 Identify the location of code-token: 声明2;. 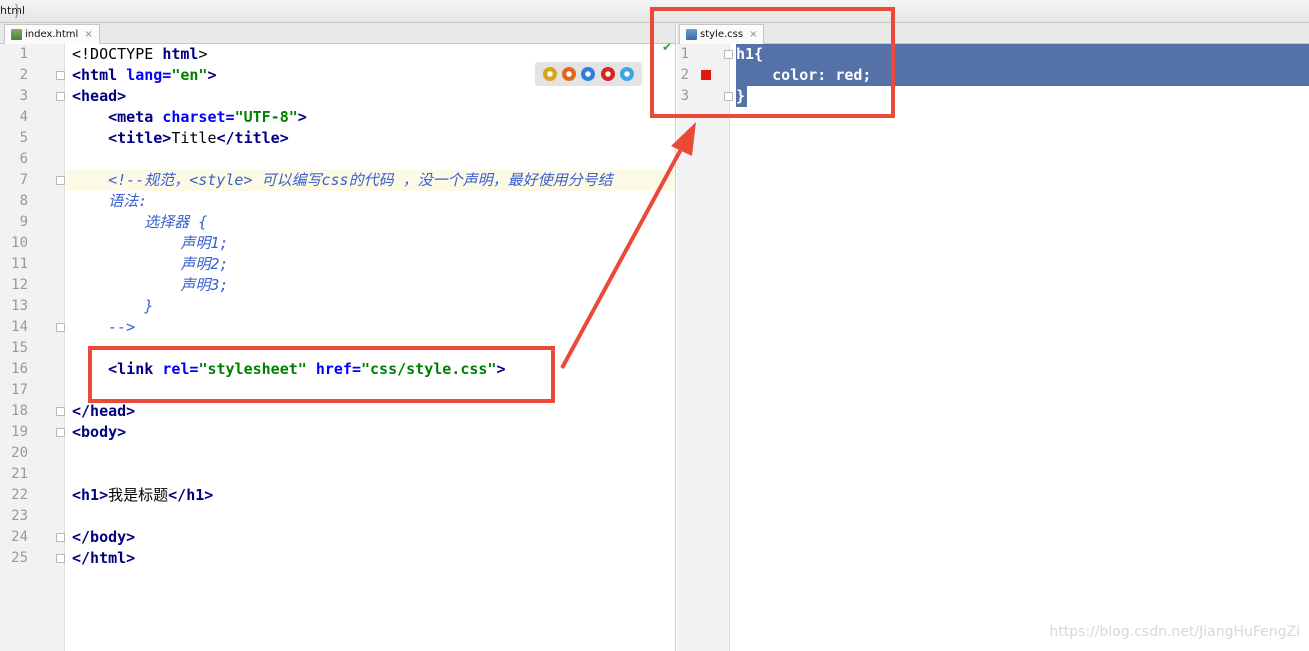
(150, 264).